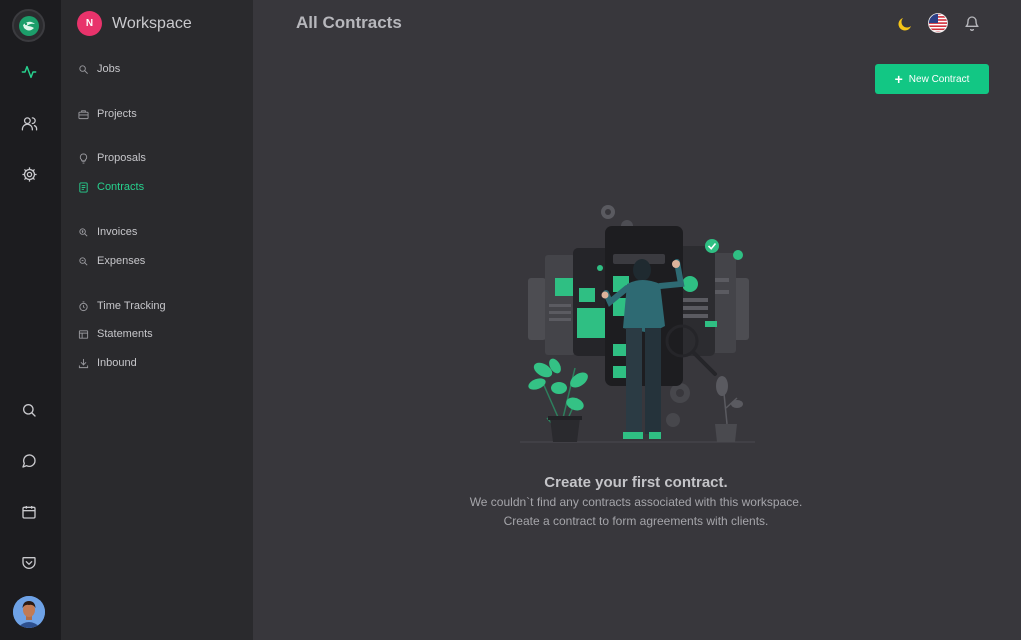 The height and width of the screenshot is (640, 1021). What do you see at coordinates (131, 306) in the screenshot?
I see `sidebar-item-label: Time Tracking` at bounding box center [131, 306].